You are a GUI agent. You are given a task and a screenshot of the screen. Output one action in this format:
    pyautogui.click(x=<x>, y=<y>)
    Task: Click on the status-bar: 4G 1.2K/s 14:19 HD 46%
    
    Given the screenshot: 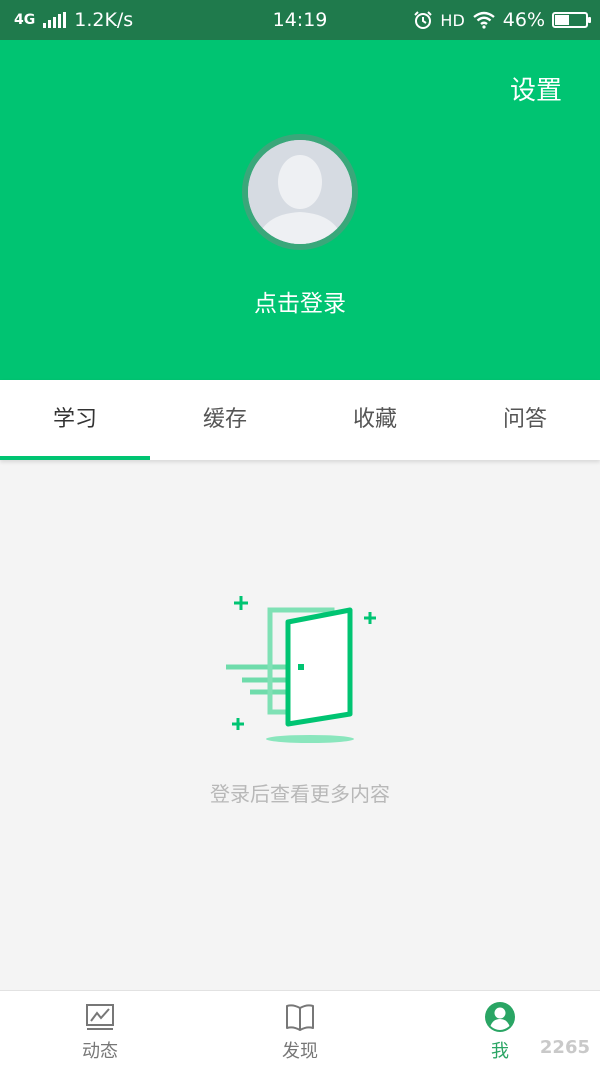 What is the action you would take?
    pyautogui.click(x=300, y=20)
    